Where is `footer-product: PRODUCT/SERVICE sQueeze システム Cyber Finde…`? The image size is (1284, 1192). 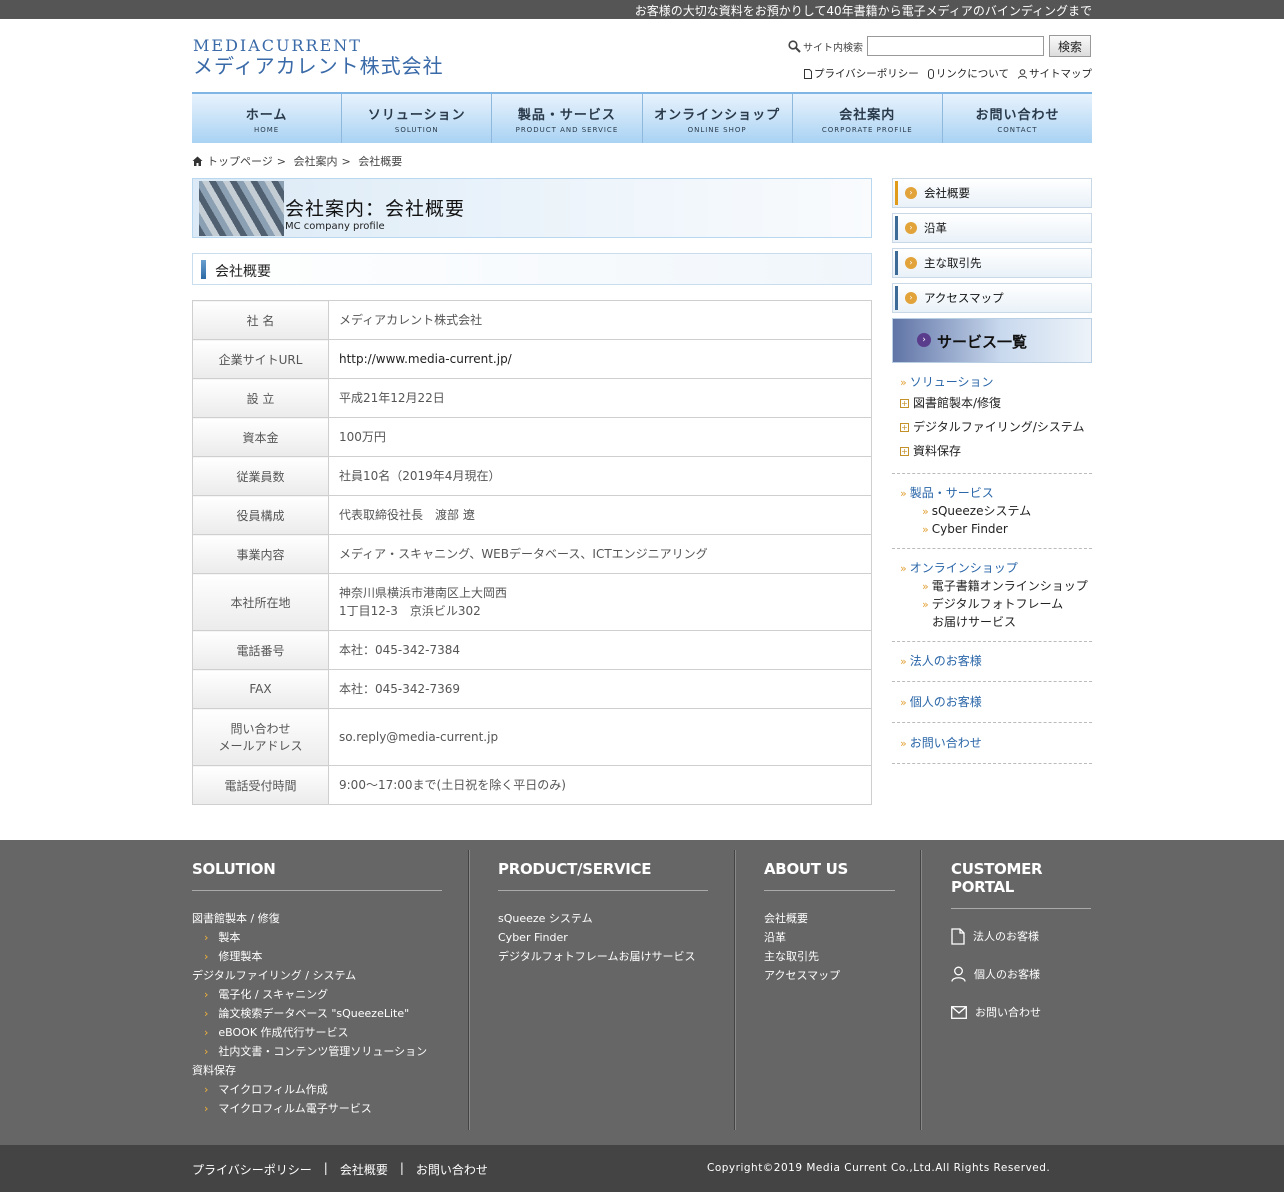 footer-product: PRODUCT/SERVICE sQueeze システム Cyber Finde… is located at coordinates (603, 903).